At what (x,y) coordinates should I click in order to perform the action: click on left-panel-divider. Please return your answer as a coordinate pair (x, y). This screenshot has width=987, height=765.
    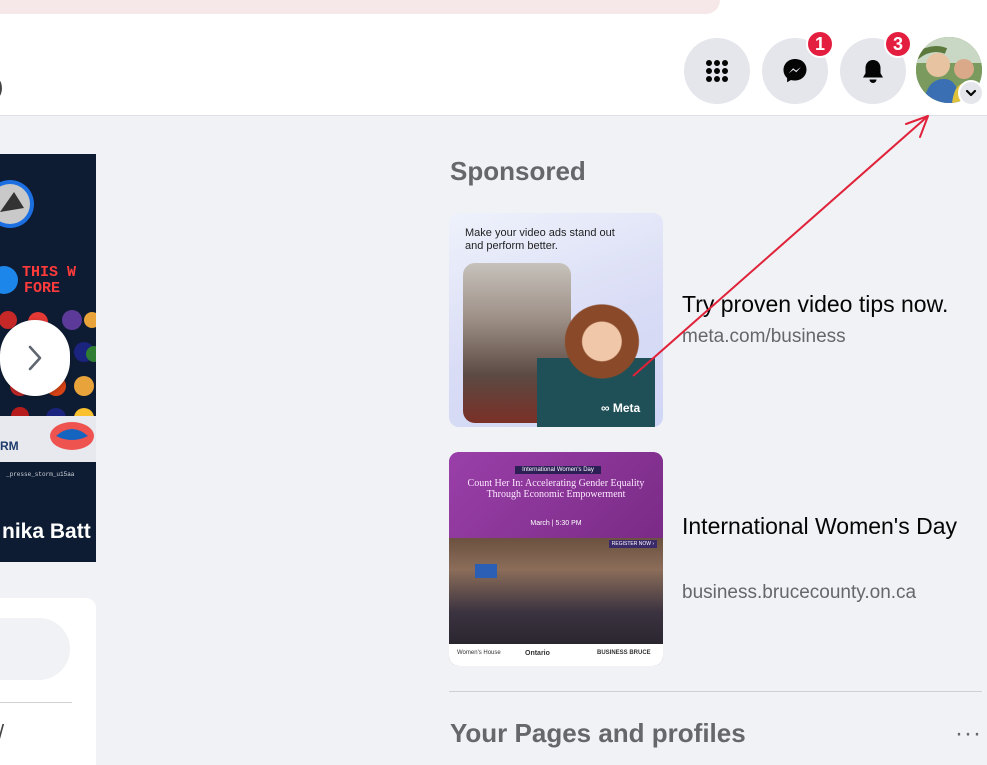
    Looking at the image, I should click on (36, 702).